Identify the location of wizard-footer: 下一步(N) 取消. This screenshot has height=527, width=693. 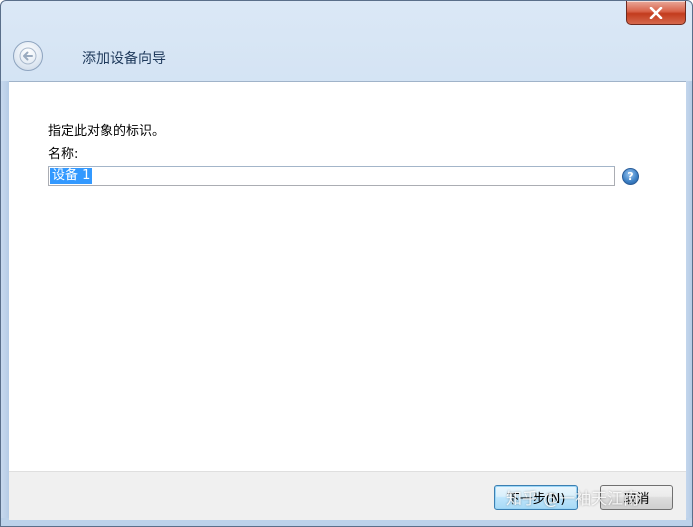
(347, 495).